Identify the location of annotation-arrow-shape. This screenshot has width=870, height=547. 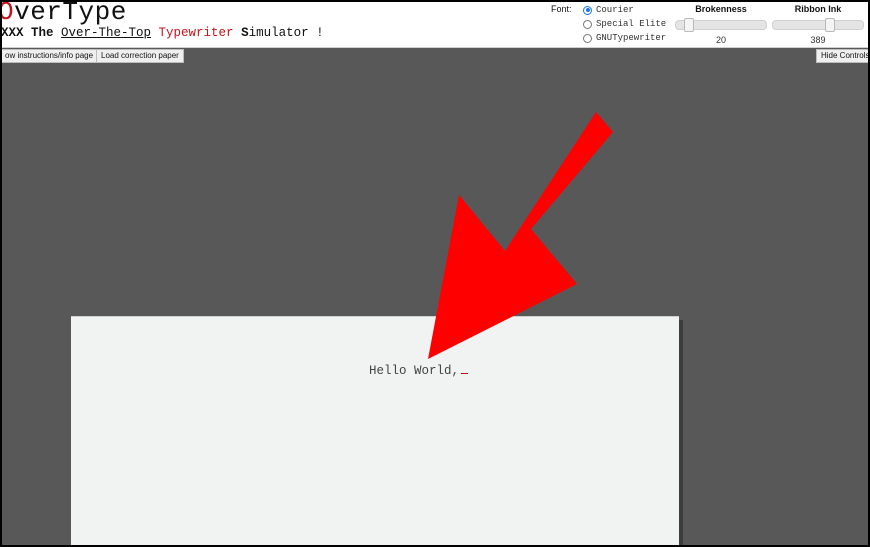
(520, 235).